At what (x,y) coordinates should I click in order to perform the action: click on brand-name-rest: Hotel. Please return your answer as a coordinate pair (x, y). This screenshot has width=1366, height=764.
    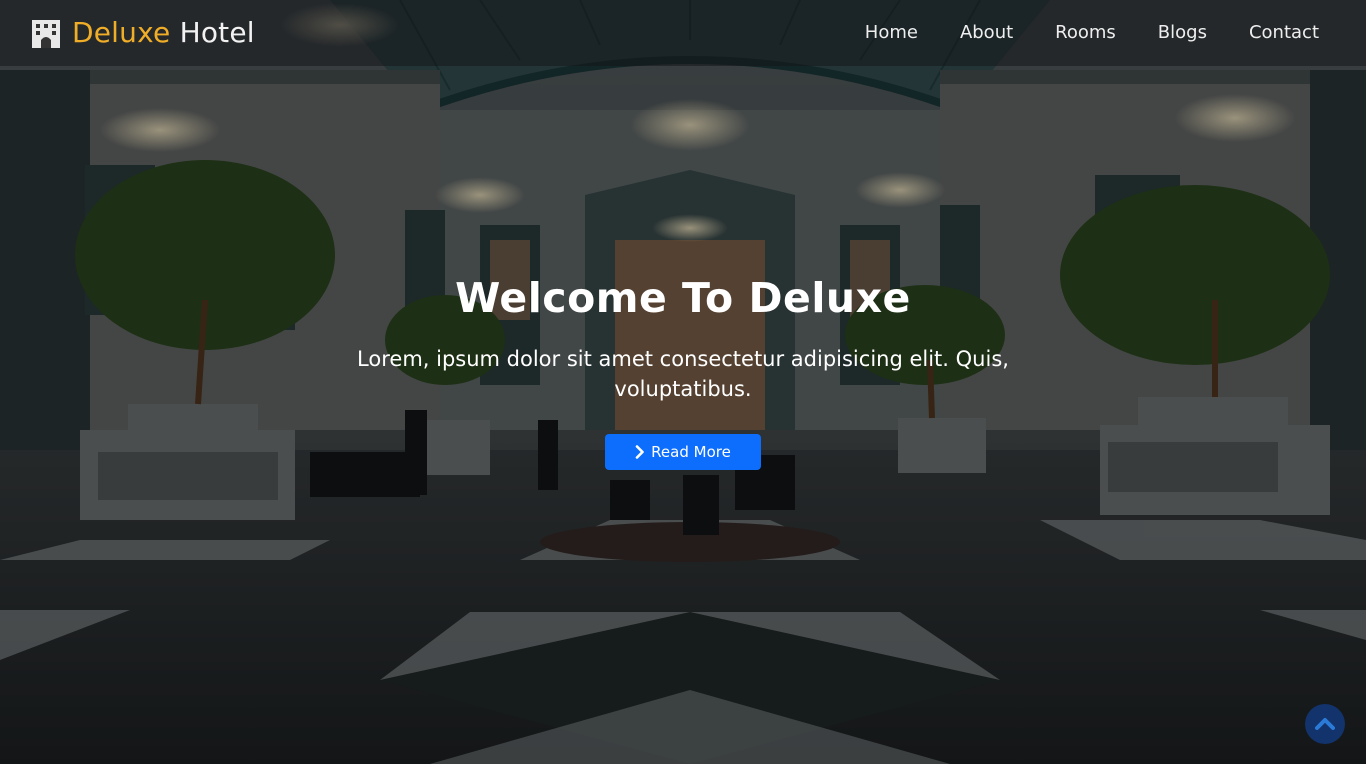
    Looking at the image, I should click on (217, 32).